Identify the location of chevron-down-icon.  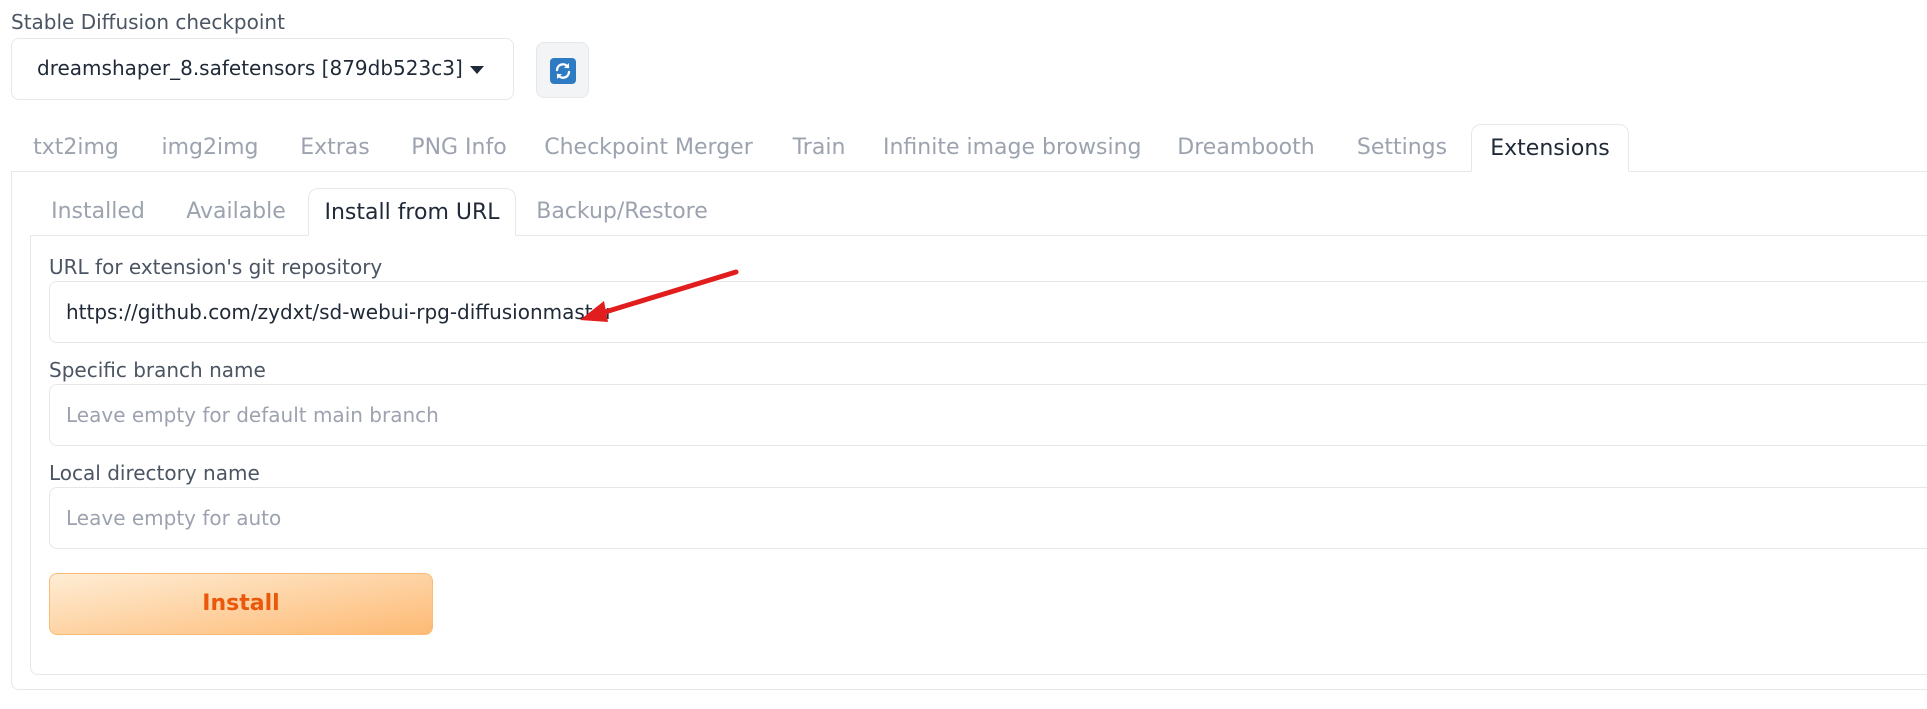
(477, 70).